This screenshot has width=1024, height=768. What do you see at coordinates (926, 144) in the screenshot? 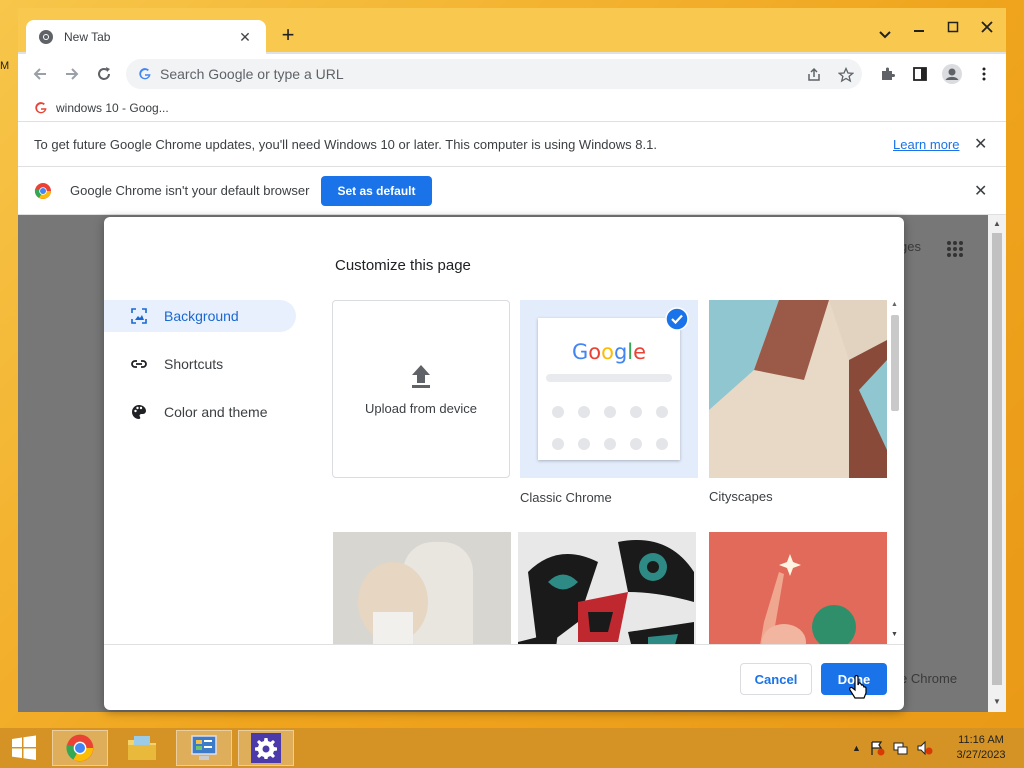
I see `learn-more-link: Learn more` at bounding box center [926, 144].